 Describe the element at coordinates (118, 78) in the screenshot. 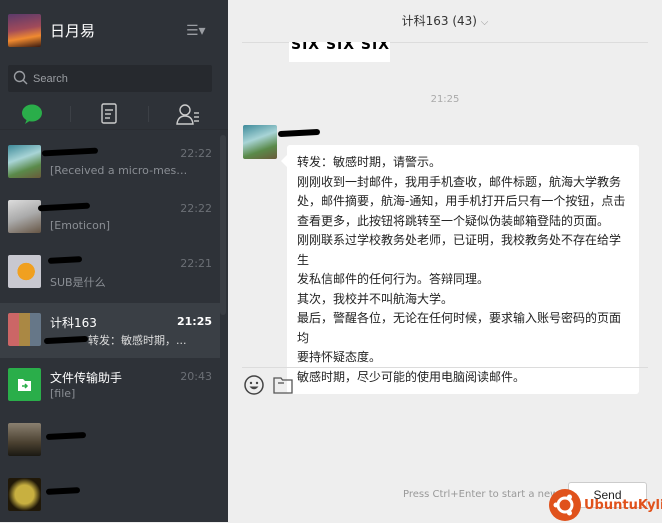

I see `search-input` at that location.